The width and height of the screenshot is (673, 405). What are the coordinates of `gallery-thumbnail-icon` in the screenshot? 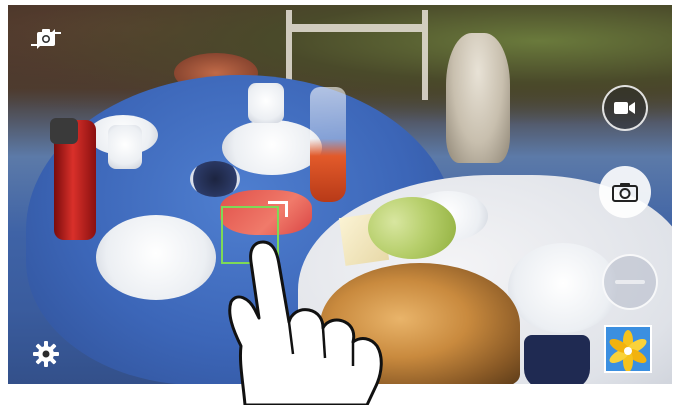 It's located at (628, 349).